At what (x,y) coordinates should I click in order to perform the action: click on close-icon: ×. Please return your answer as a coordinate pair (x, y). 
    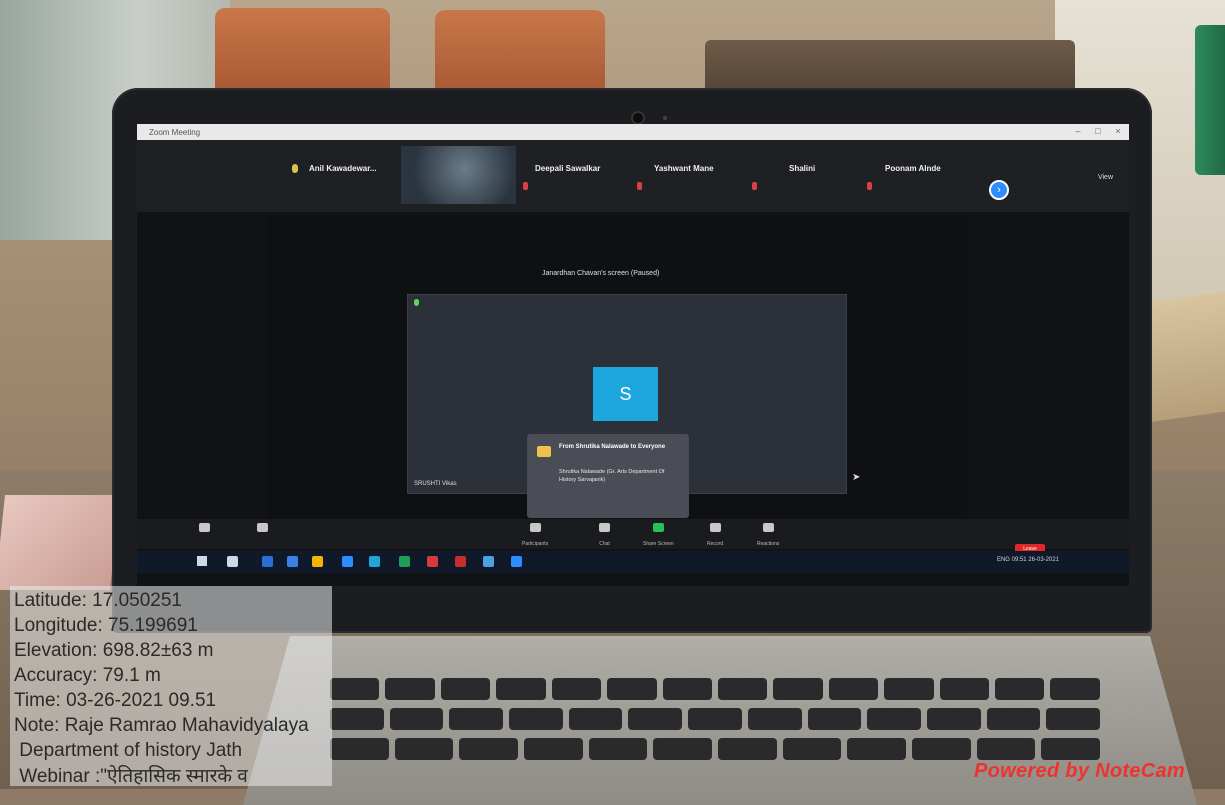
    Looking at the image, I should click on (1118, 131).